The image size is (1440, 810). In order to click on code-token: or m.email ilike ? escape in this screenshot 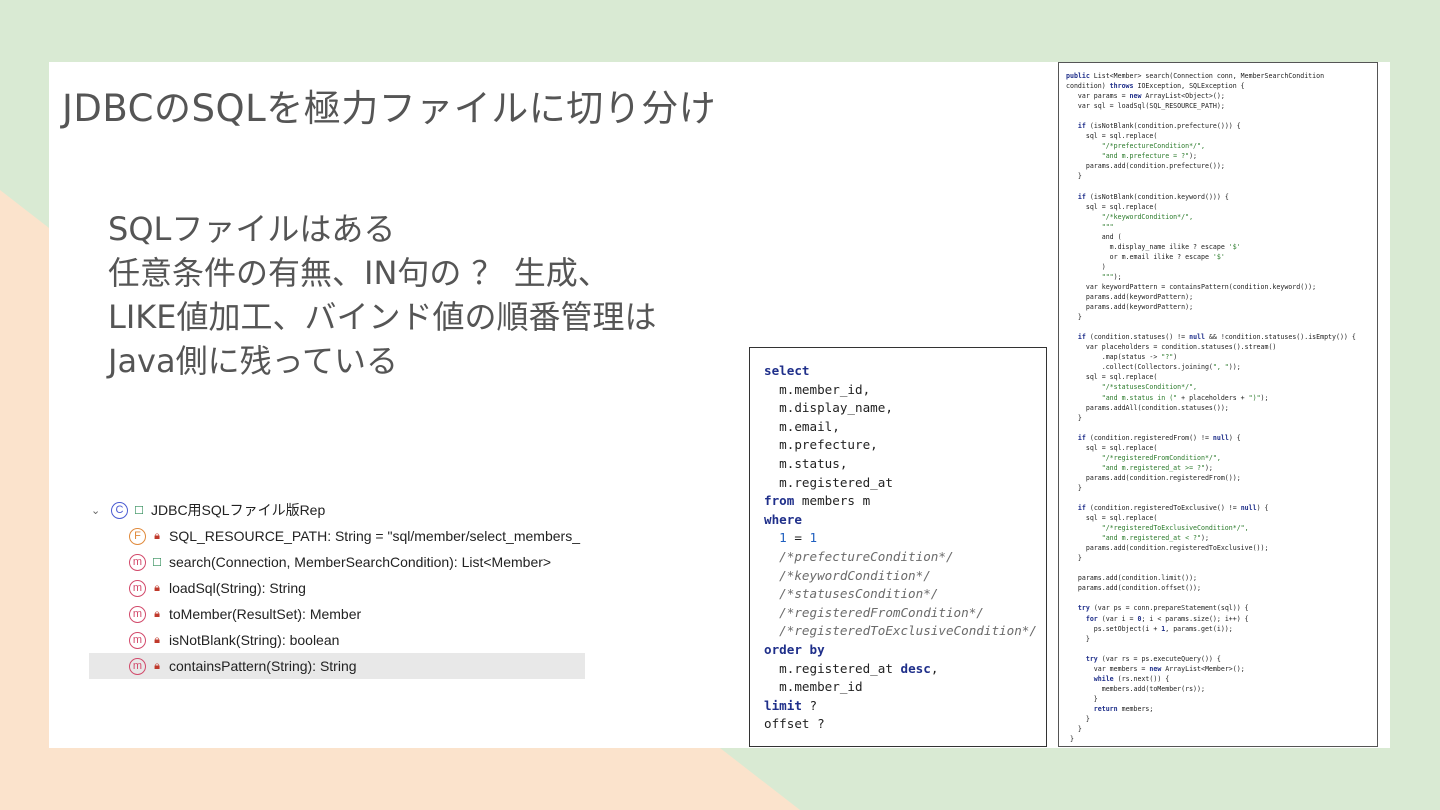, I will do `click(1139, 256)`.